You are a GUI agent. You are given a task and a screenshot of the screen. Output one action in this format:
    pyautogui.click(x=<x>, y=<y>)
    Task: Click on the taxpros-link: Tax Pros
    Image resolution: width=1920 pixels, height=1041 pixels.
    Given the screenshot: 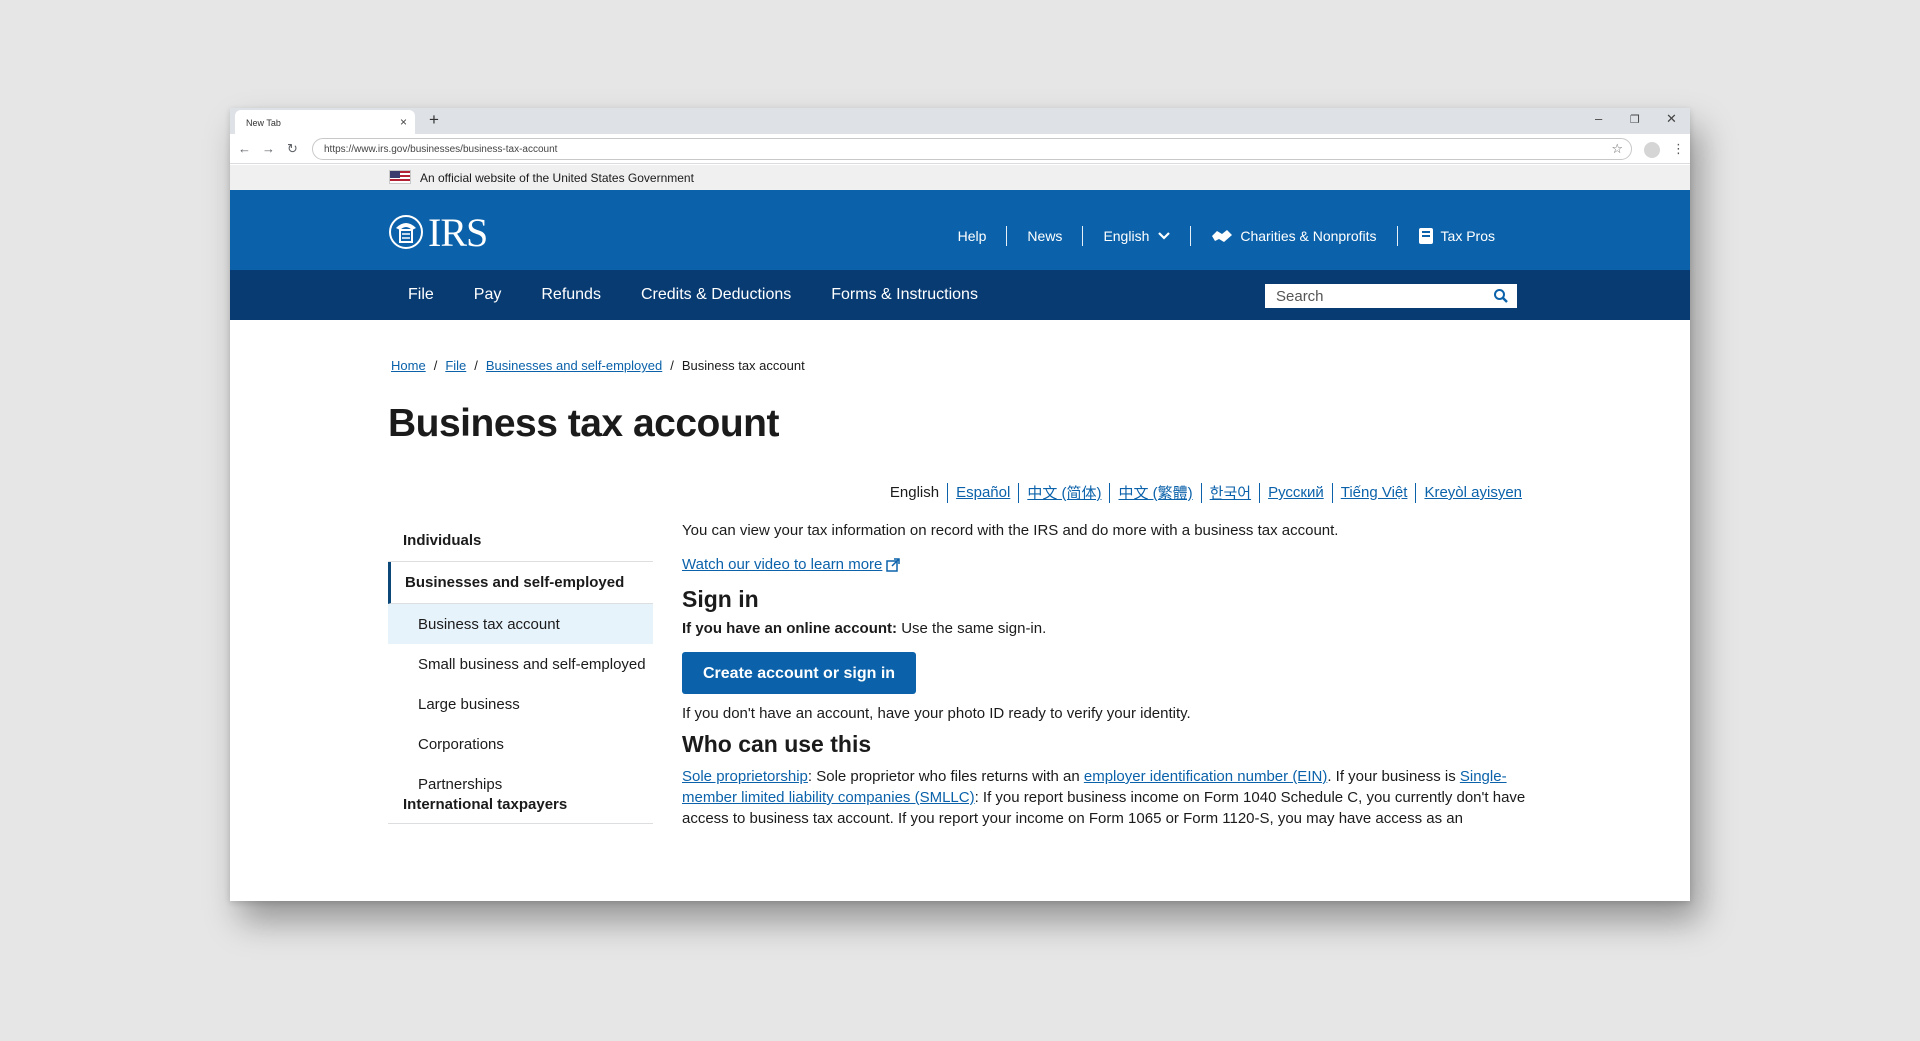 What is the action you would take?
    pyautogui.click(x=1456, y=236)
    